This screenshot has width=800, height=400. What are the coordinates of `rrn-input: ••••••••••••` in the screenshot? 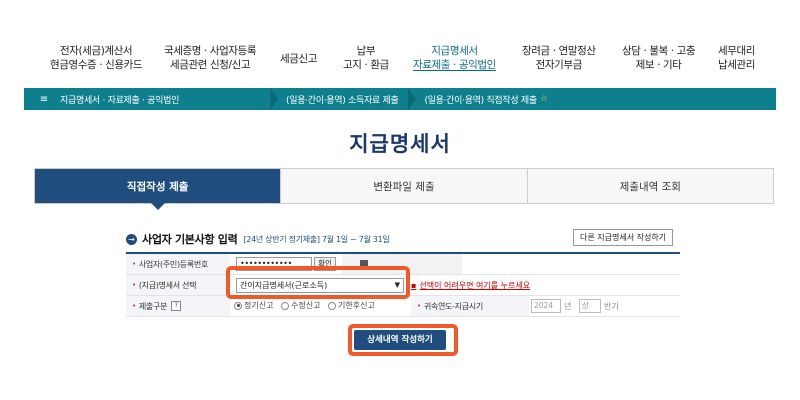 It's located at (274, 264).